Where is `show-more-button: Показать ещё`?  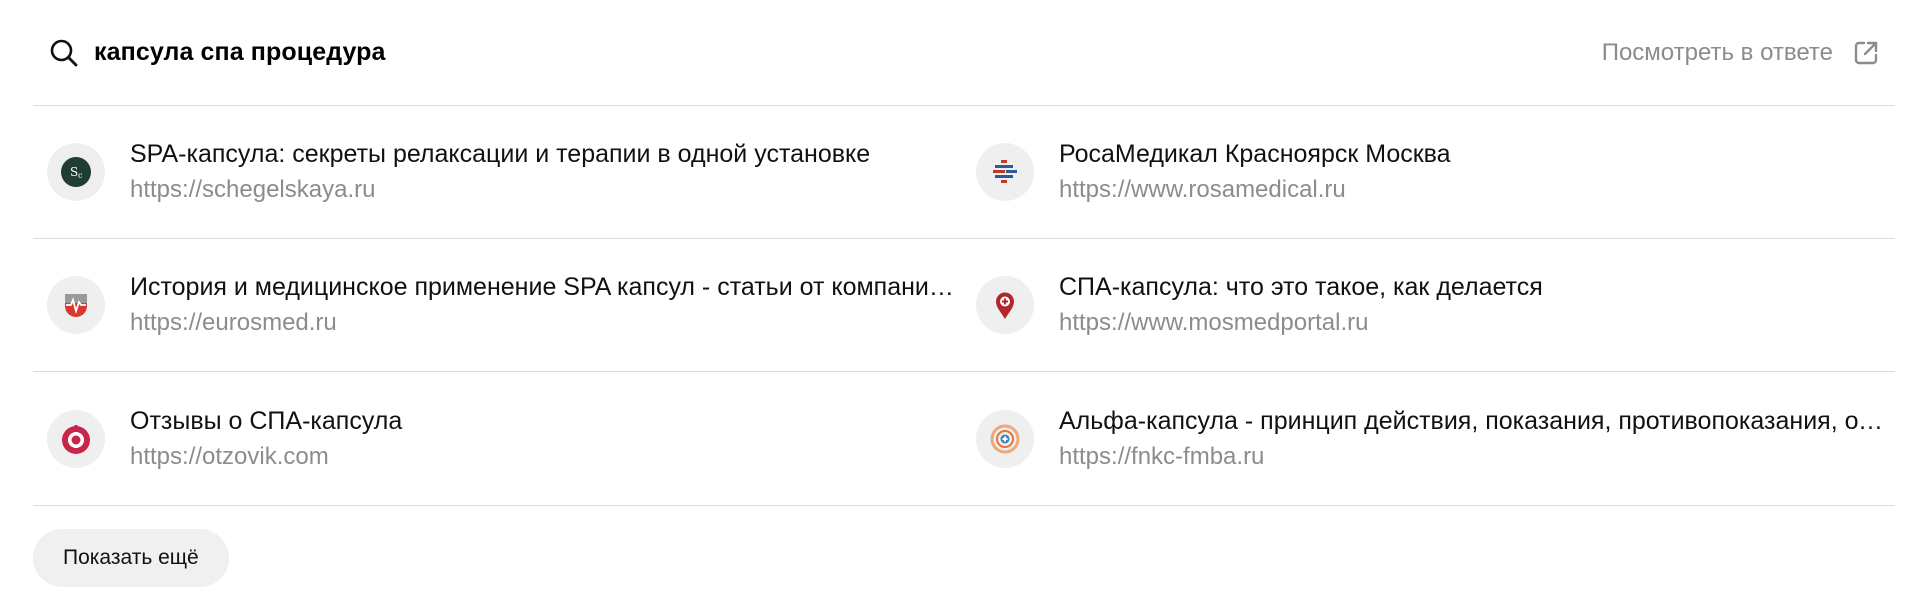 show-more-button: Показать ещё is located at coordinates (131, 558).